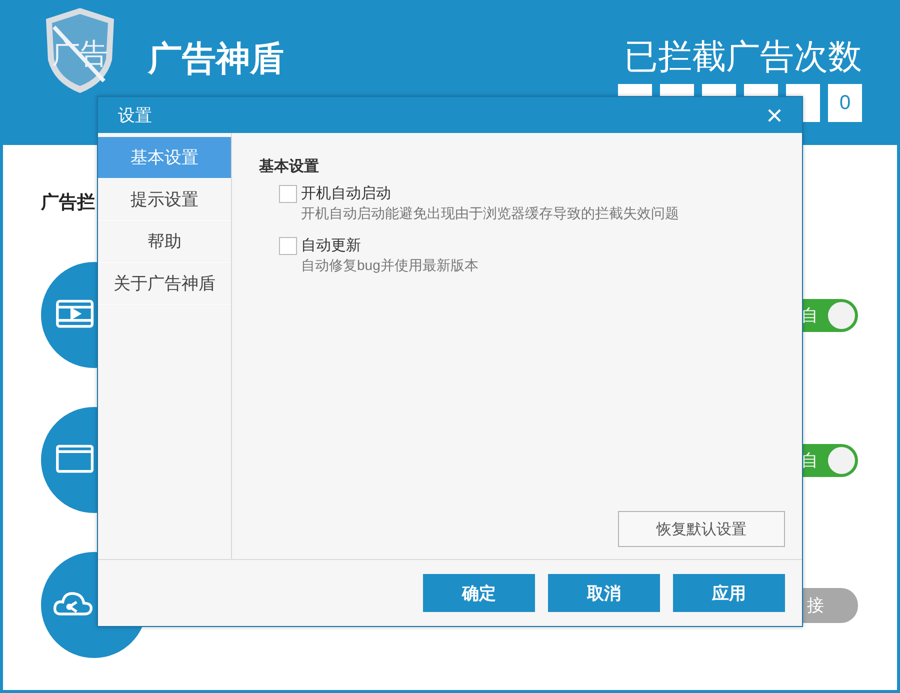  I want to click on restore-defaults-button: 恢复默认设置, so click(701, 529).